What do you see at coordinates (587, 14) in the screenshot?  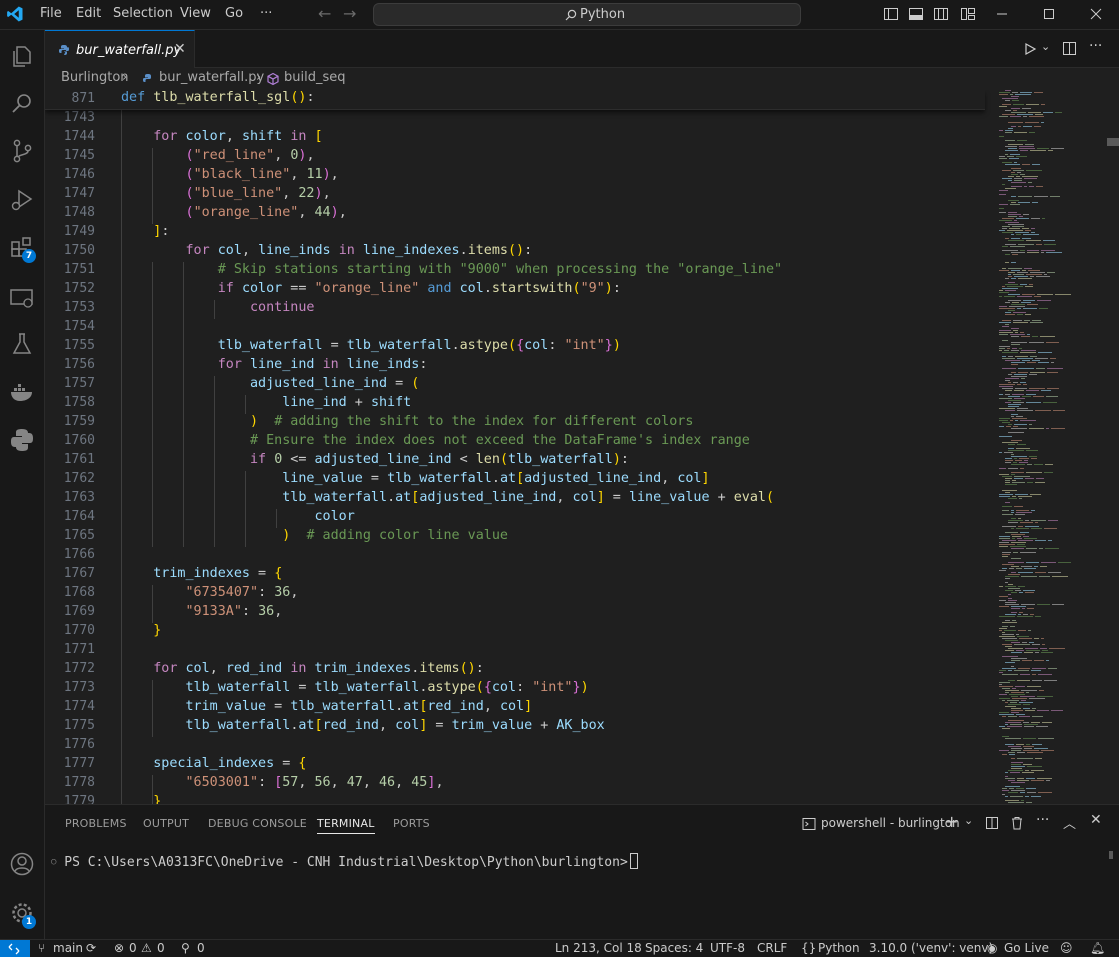 I see `command-center-search: Python` at bounding box center [587, 14].